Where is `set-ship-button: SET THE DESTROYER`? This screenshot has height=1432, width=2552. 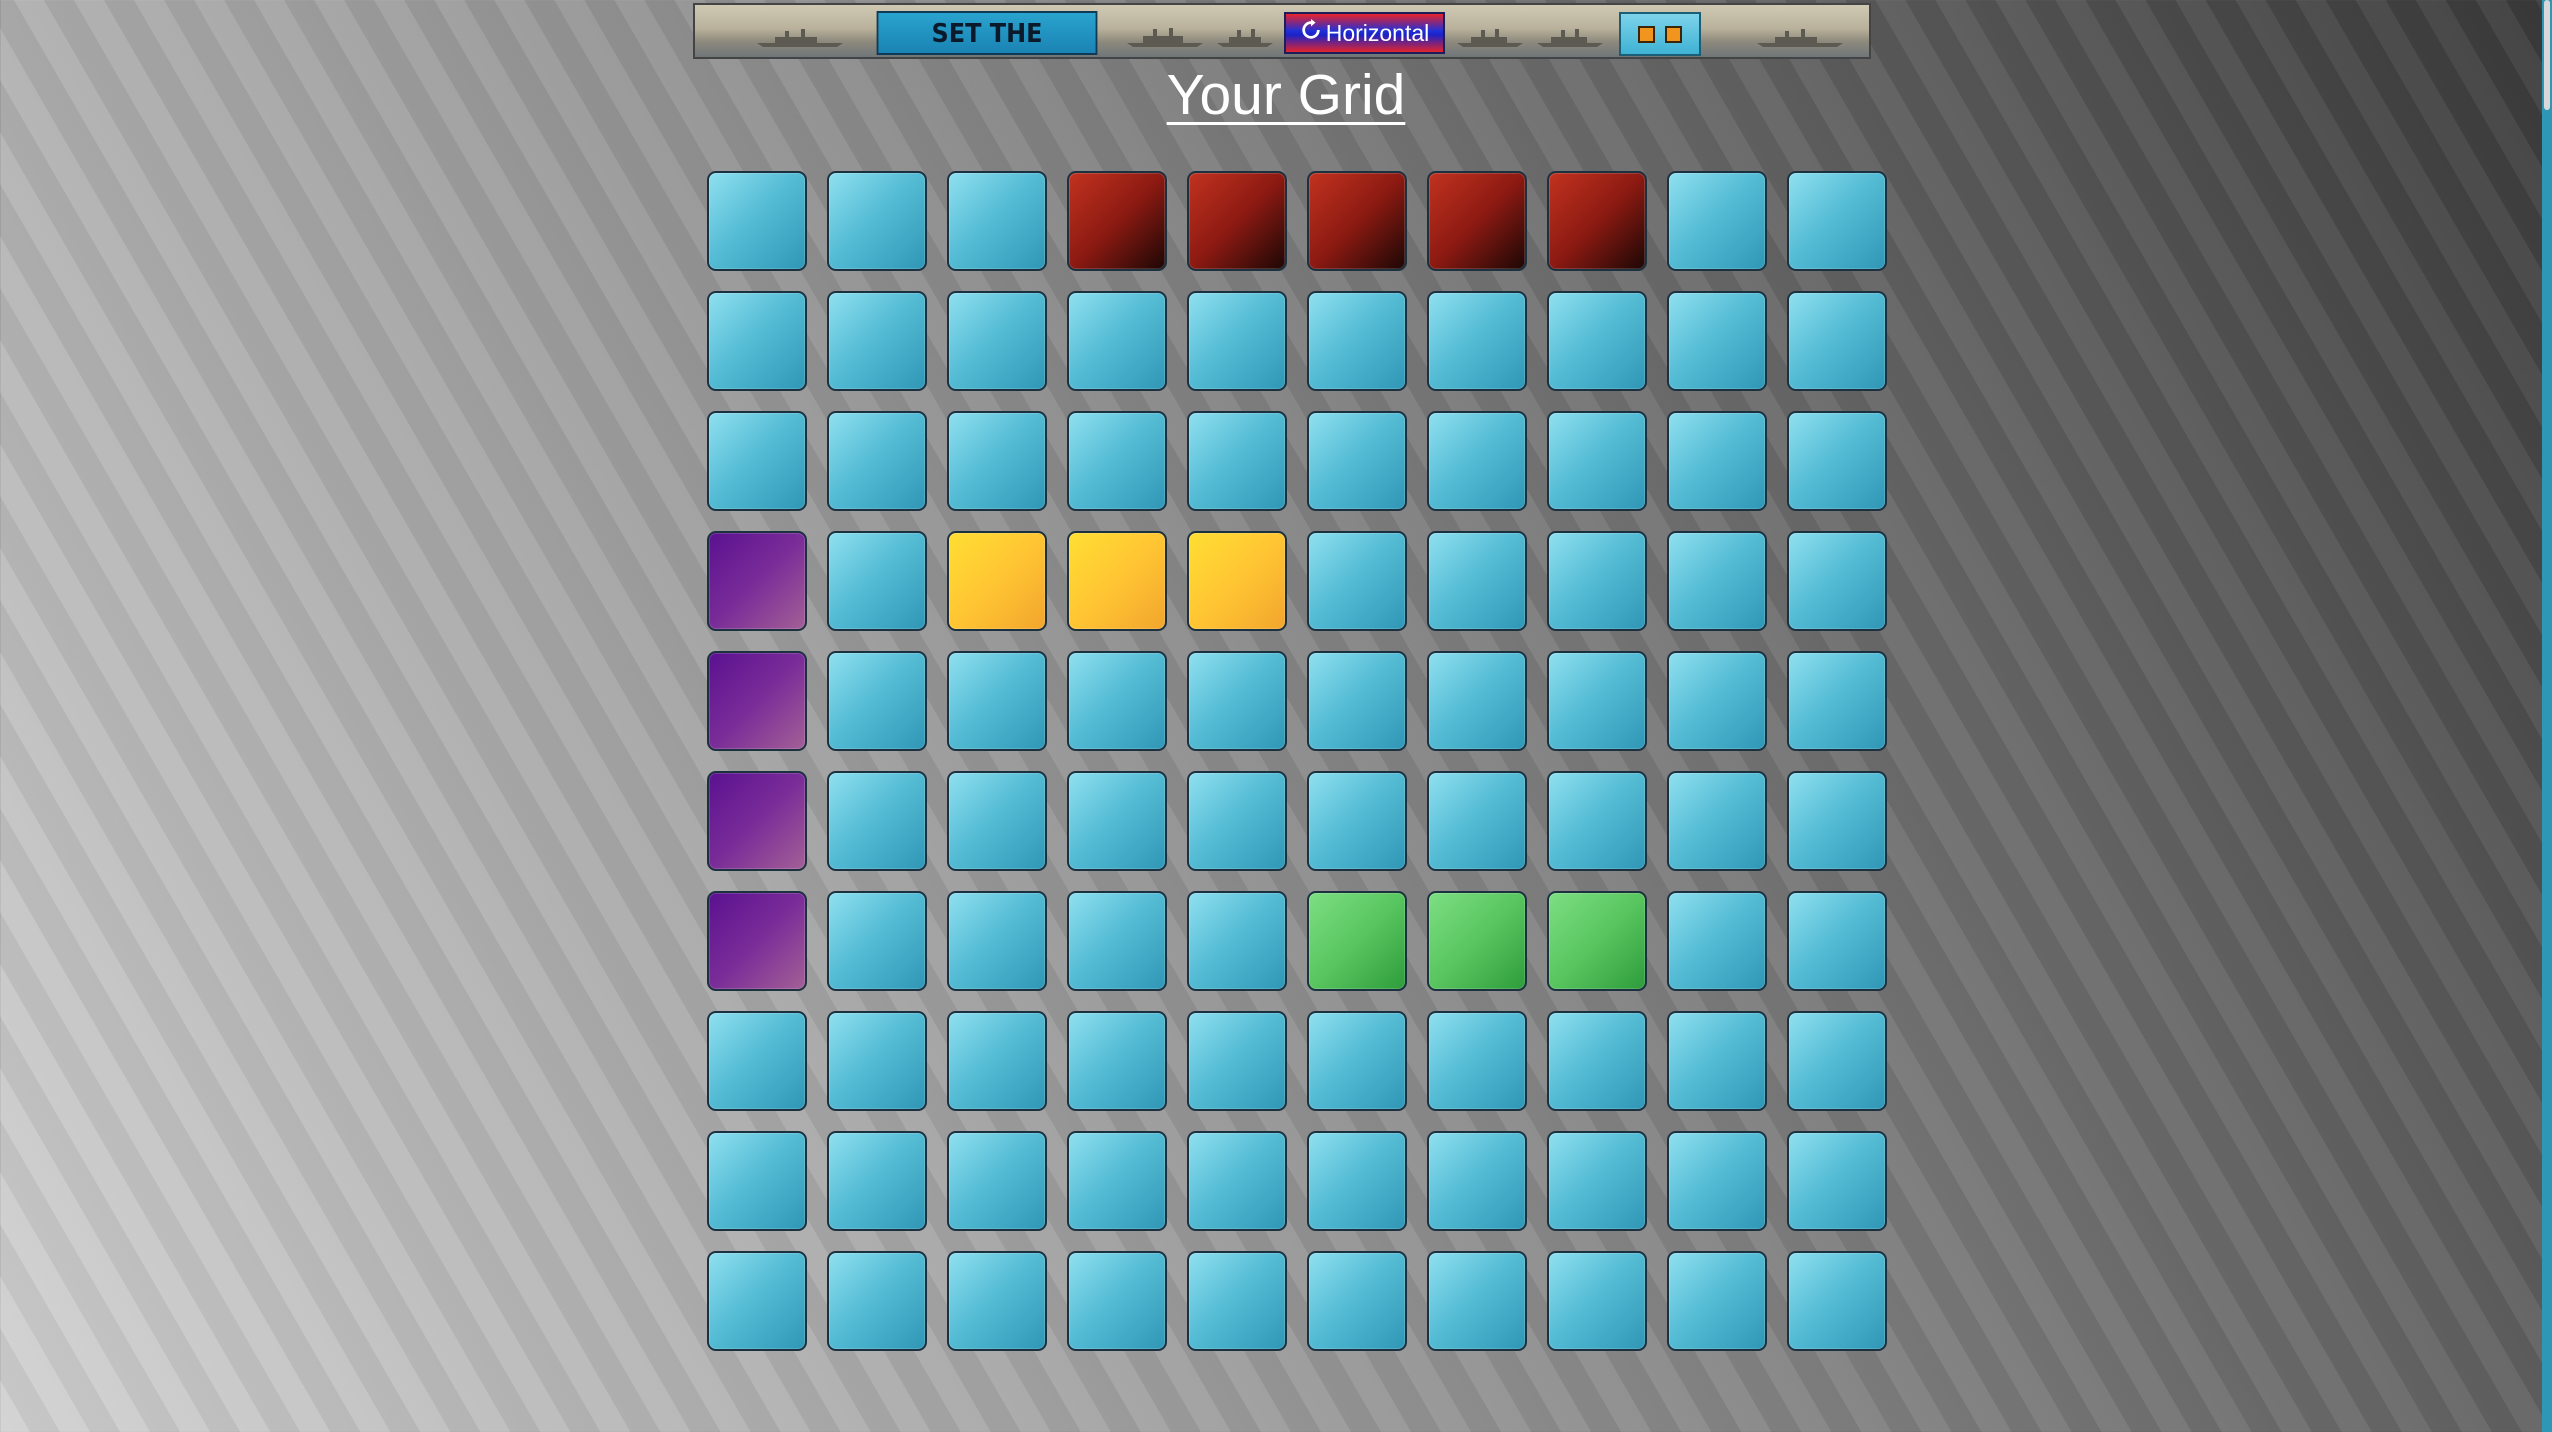
set-ship-button: SET THE DESTROYER is located at coordinates (987, 33).